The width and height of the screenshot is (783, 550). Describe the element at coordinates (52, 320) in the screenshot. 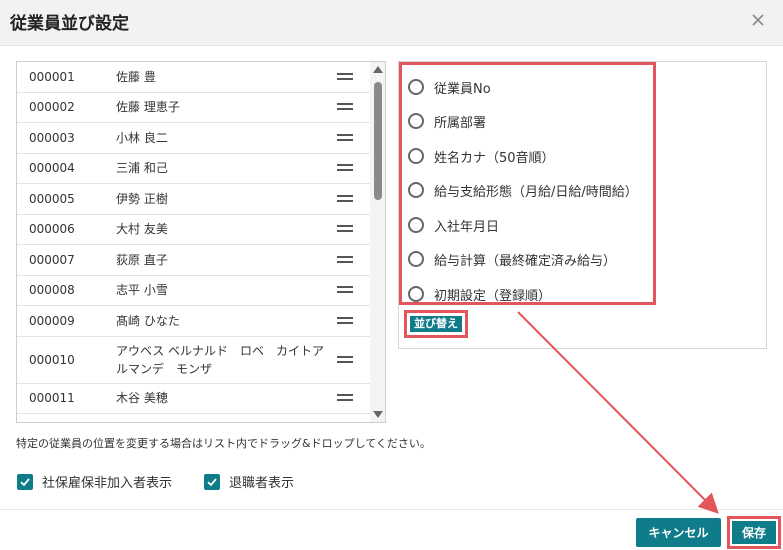

I see `employee-no: 000009` at that location.